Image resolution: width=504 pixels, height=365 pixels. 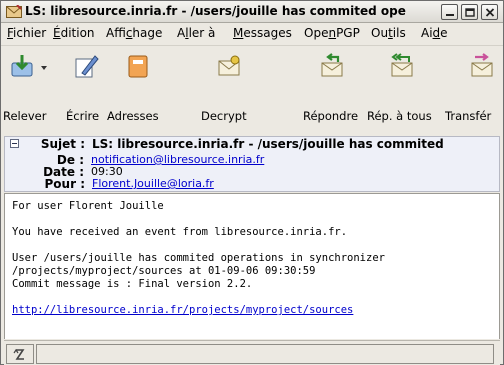 I want to click on compose-icon, so click(x=87, y=66).